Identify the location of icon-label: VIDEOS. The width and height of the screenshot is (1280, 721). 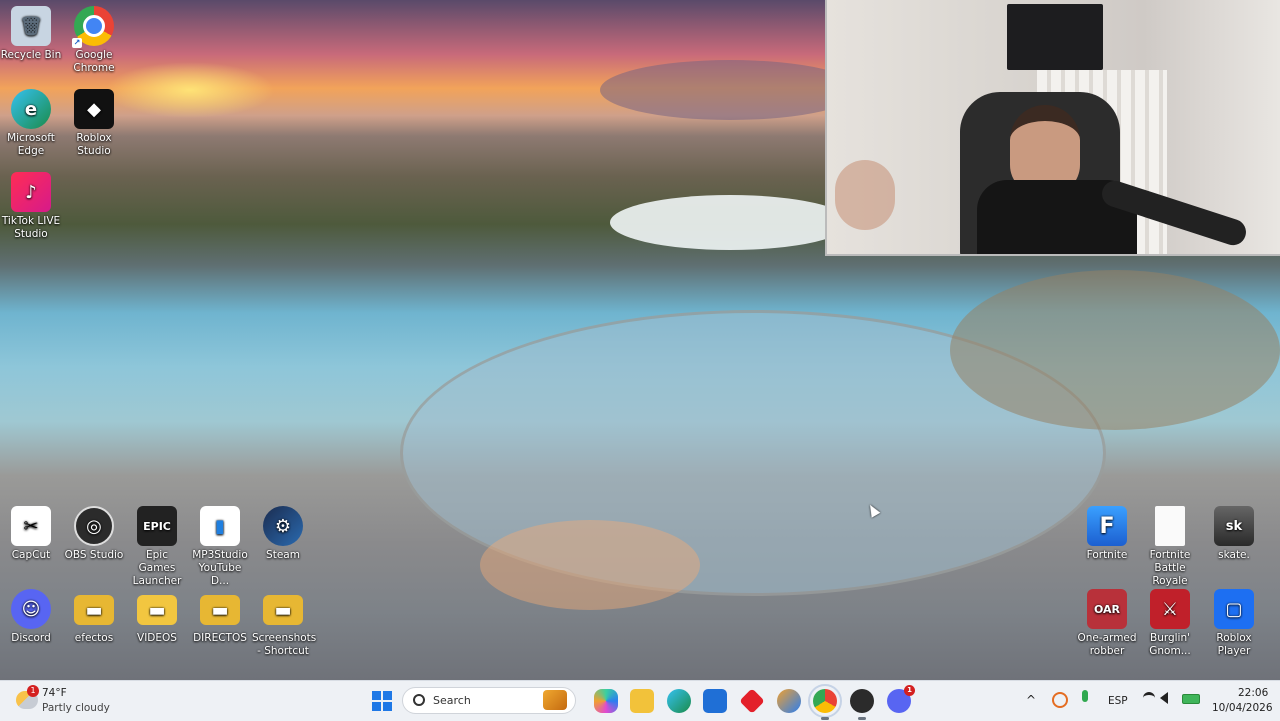
(157, 638).